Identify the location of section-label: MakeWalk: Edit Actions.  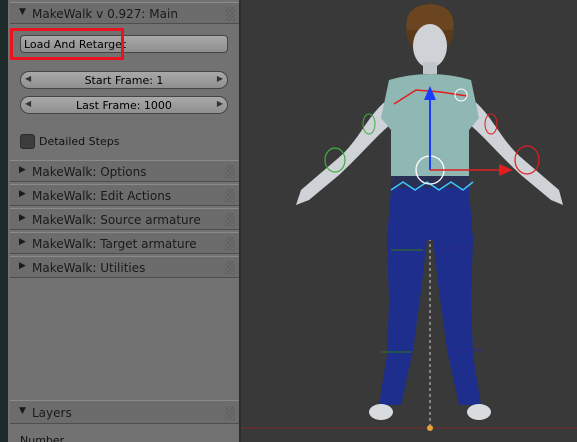
(102, 196).